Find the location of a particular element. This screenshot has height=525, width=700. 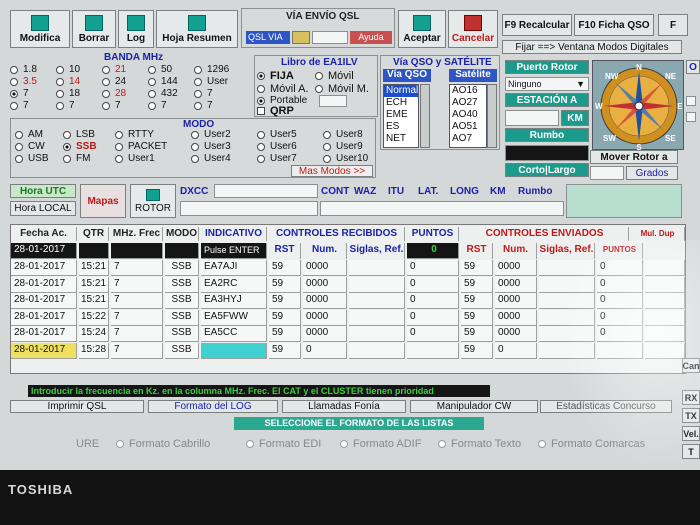

via-qso-item: NET is located at coordinates (401, 139).